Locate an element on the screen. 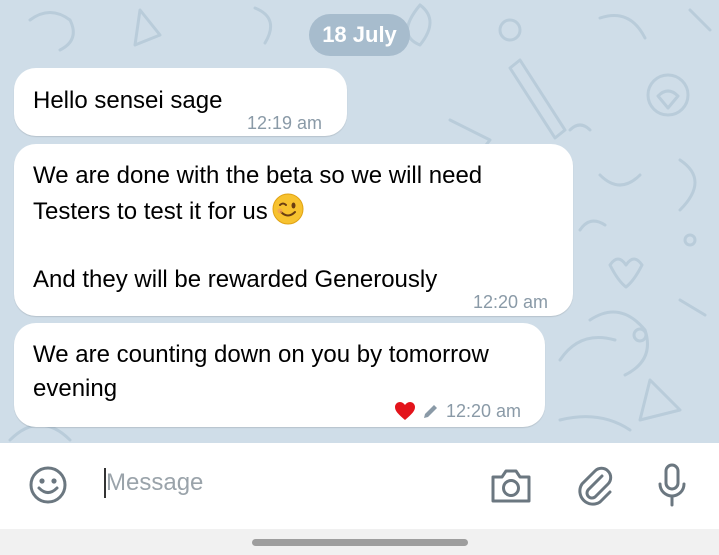 The width and height of the screenshot is (719, 555). message-meta: 12:20 am is located at coordinates (457, 411).